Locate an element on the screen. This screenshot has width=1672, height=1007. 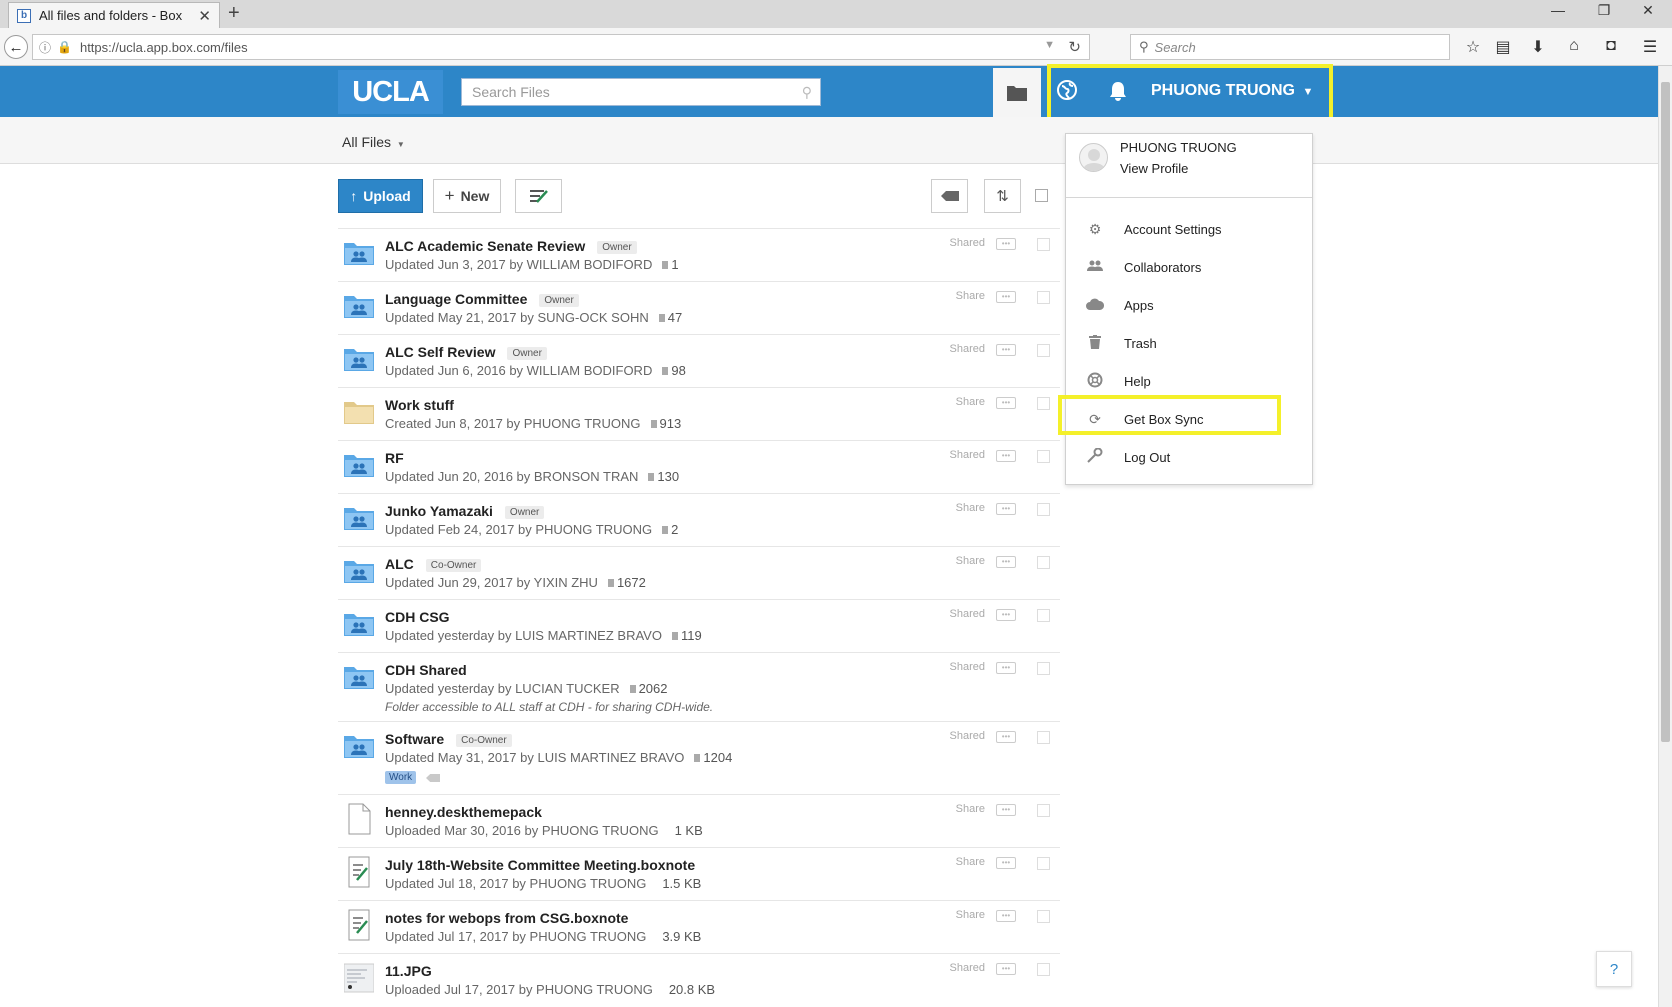
library-icon: ▤ is located at coordinates (1503, 47).